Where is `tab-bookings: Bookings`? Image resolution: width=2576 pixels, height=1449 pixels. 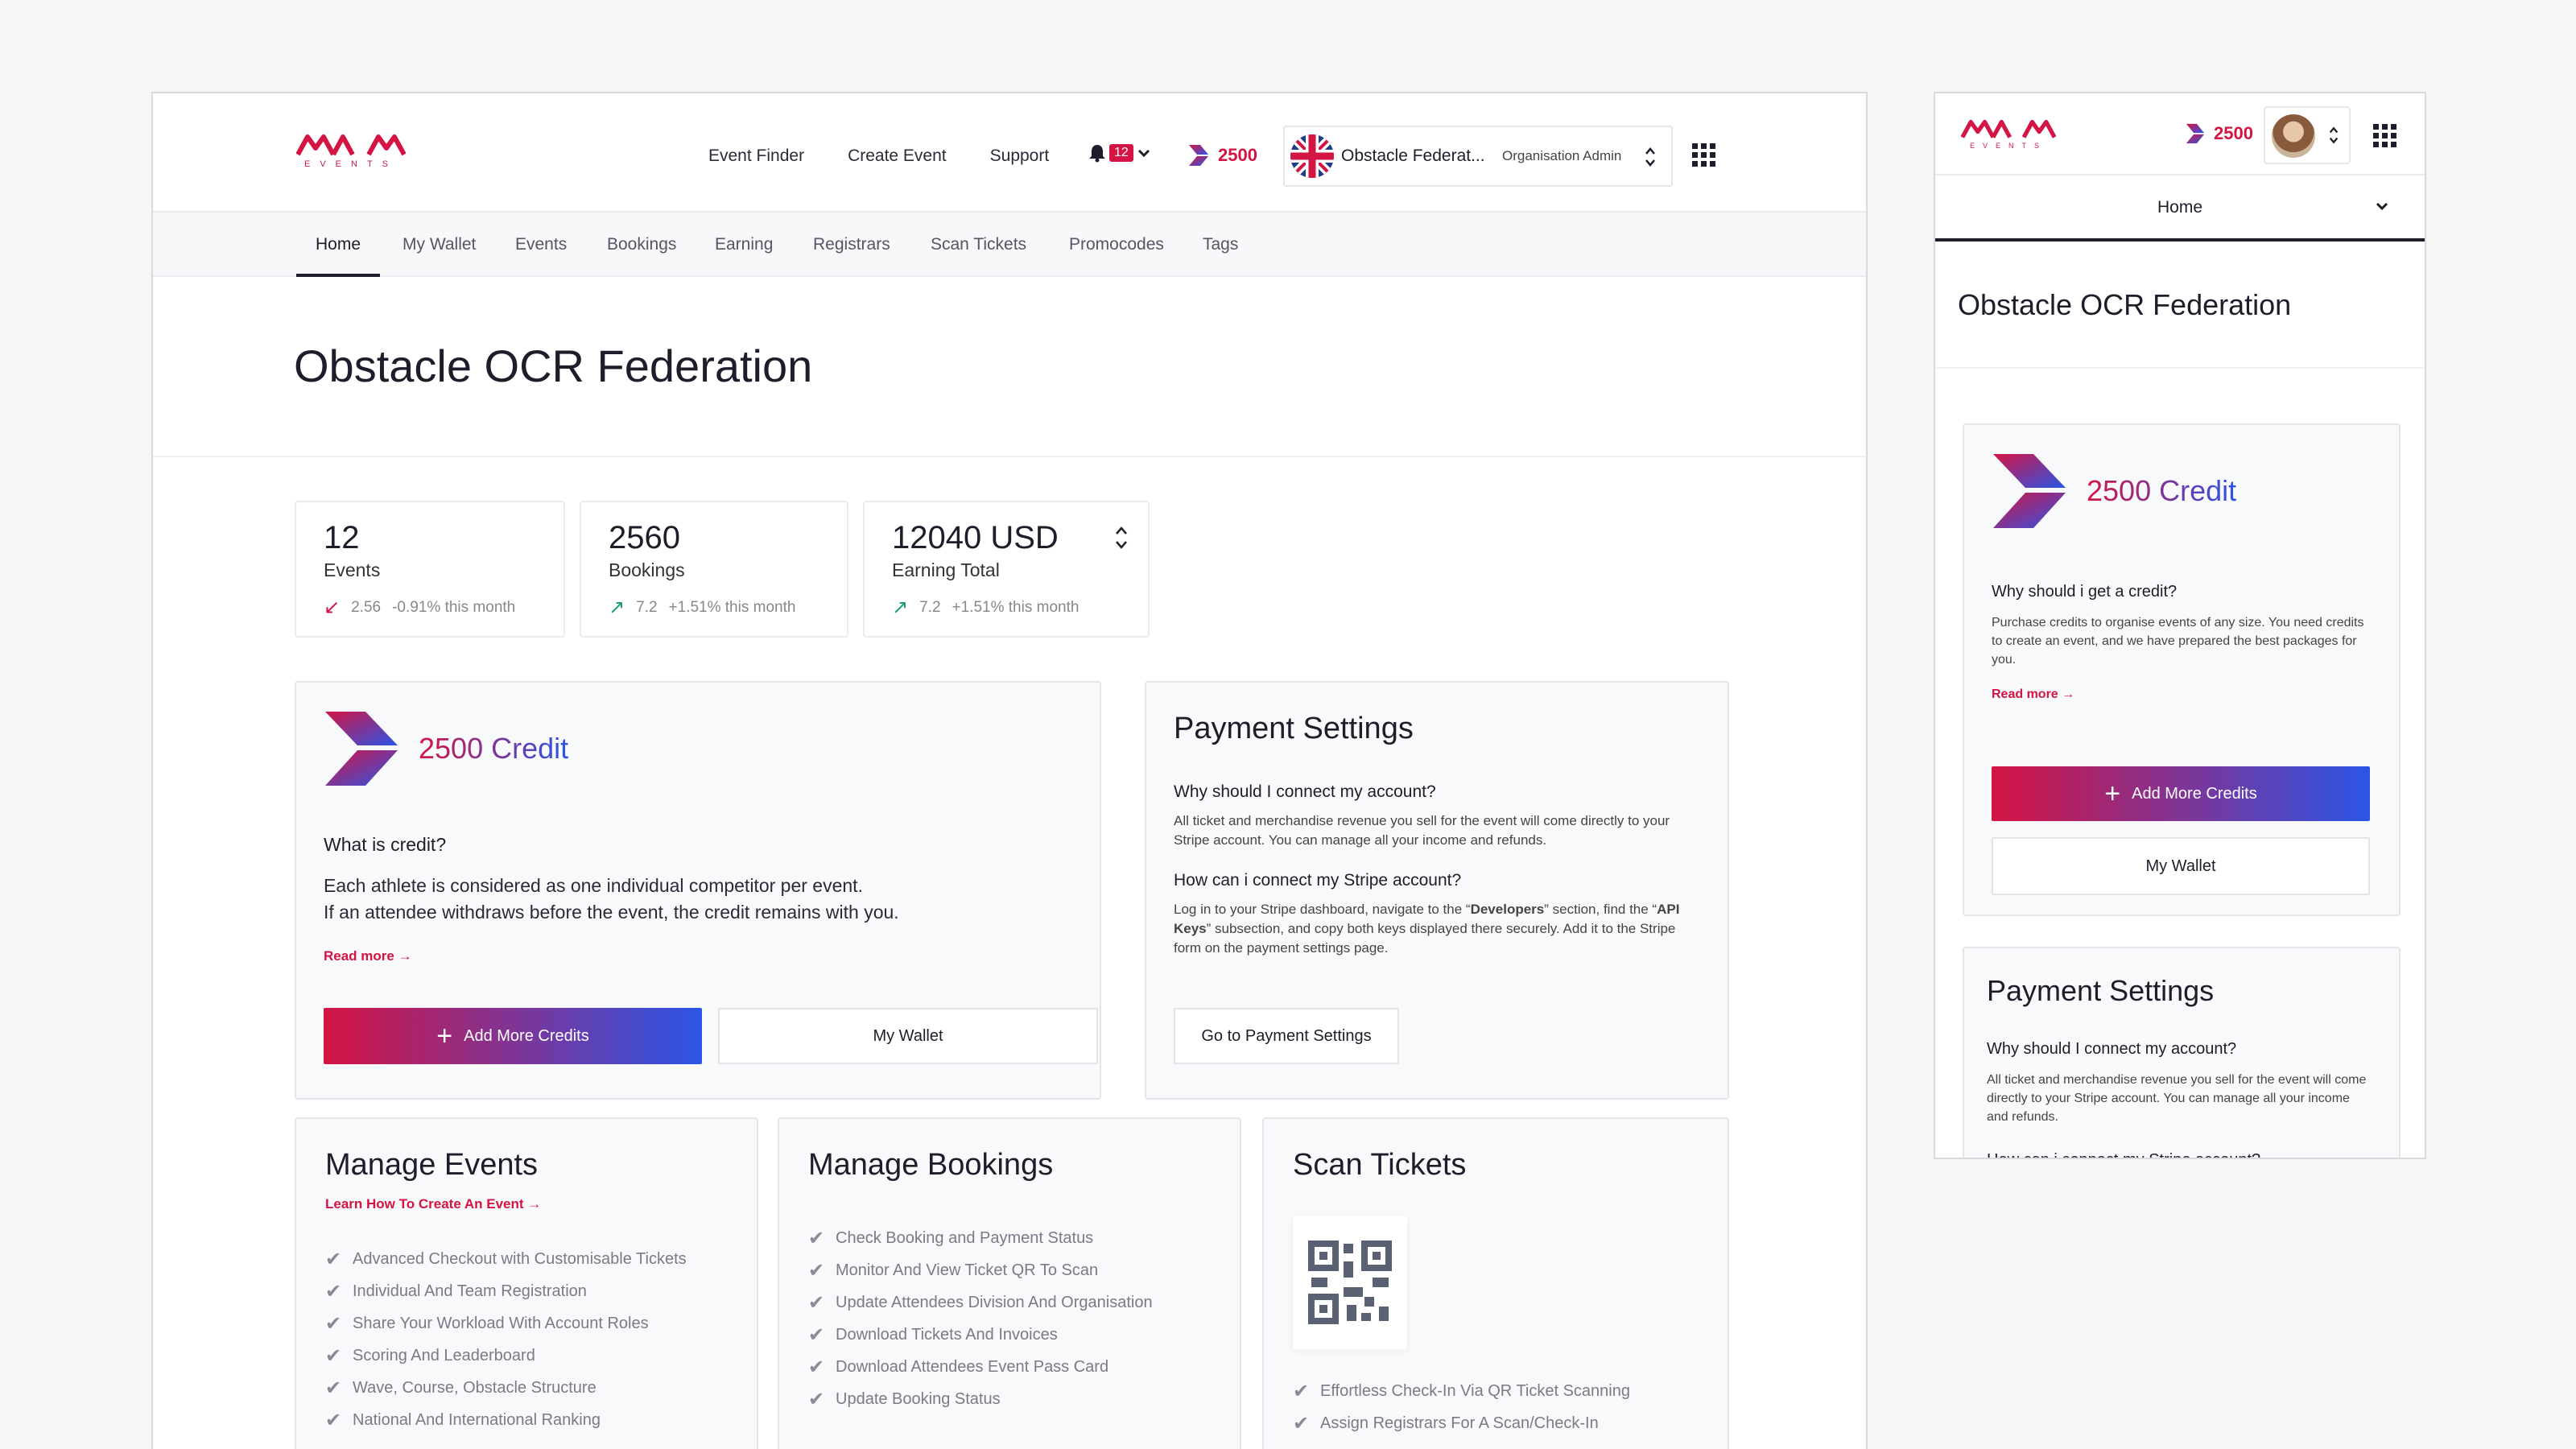
tab-bookings: Bookings is located at coordinates (641, 245).